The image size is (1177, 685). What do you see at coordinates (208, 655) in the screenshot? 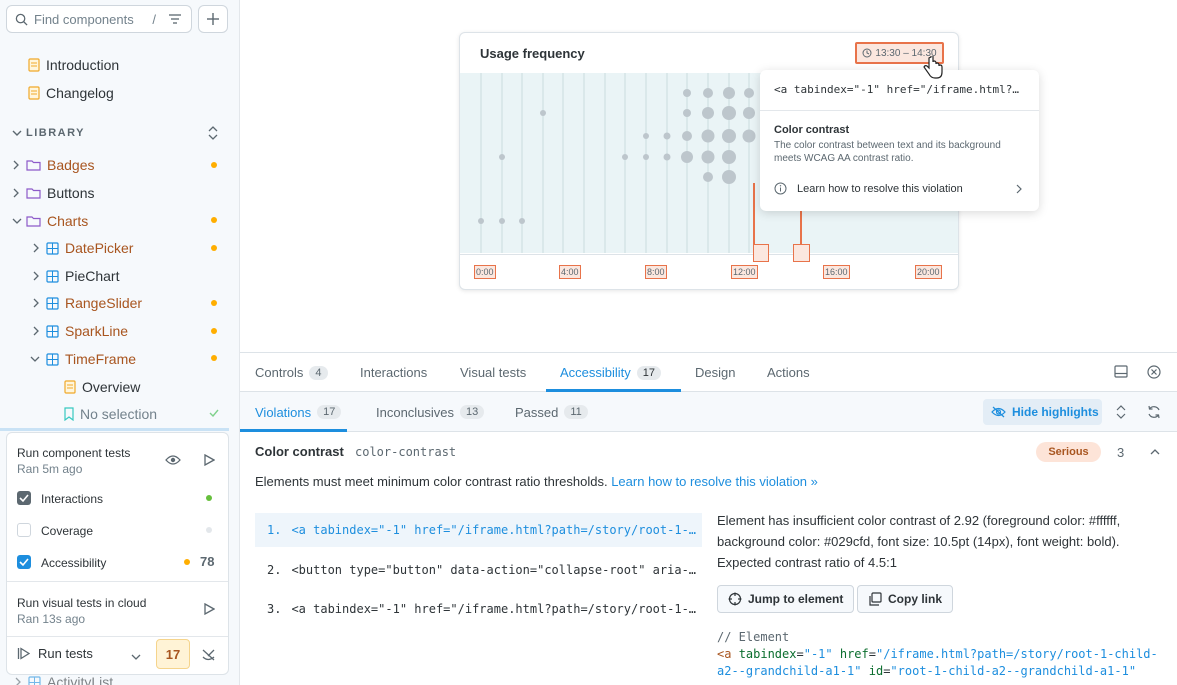
I see `testing-module-icon` at bounding box center [208, 655].